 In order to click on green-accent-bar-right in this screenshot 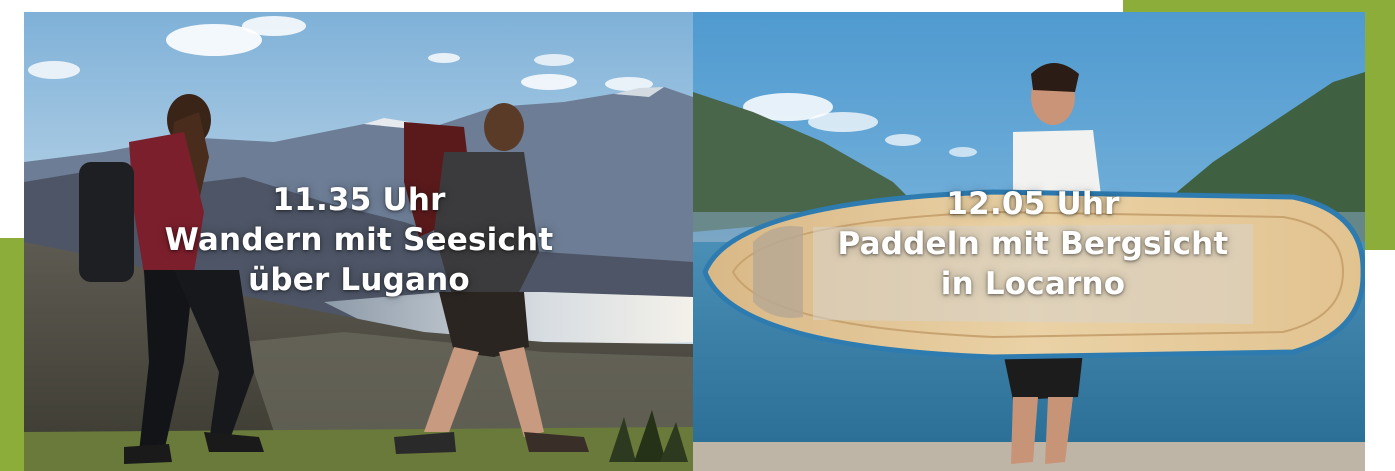, I will do `click(1380, 125)`.